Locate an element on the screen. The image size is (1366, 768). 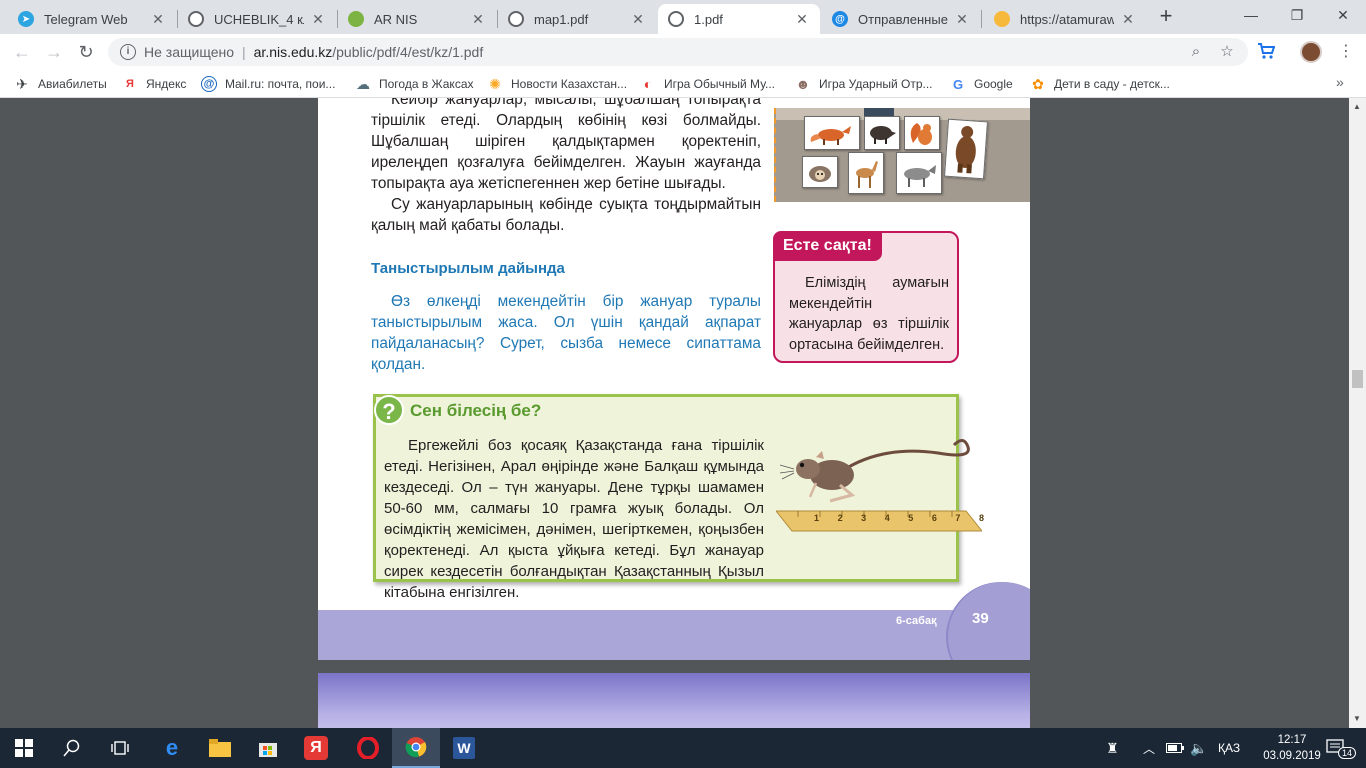
question-icon: ? is located at coordinates (389, 410).